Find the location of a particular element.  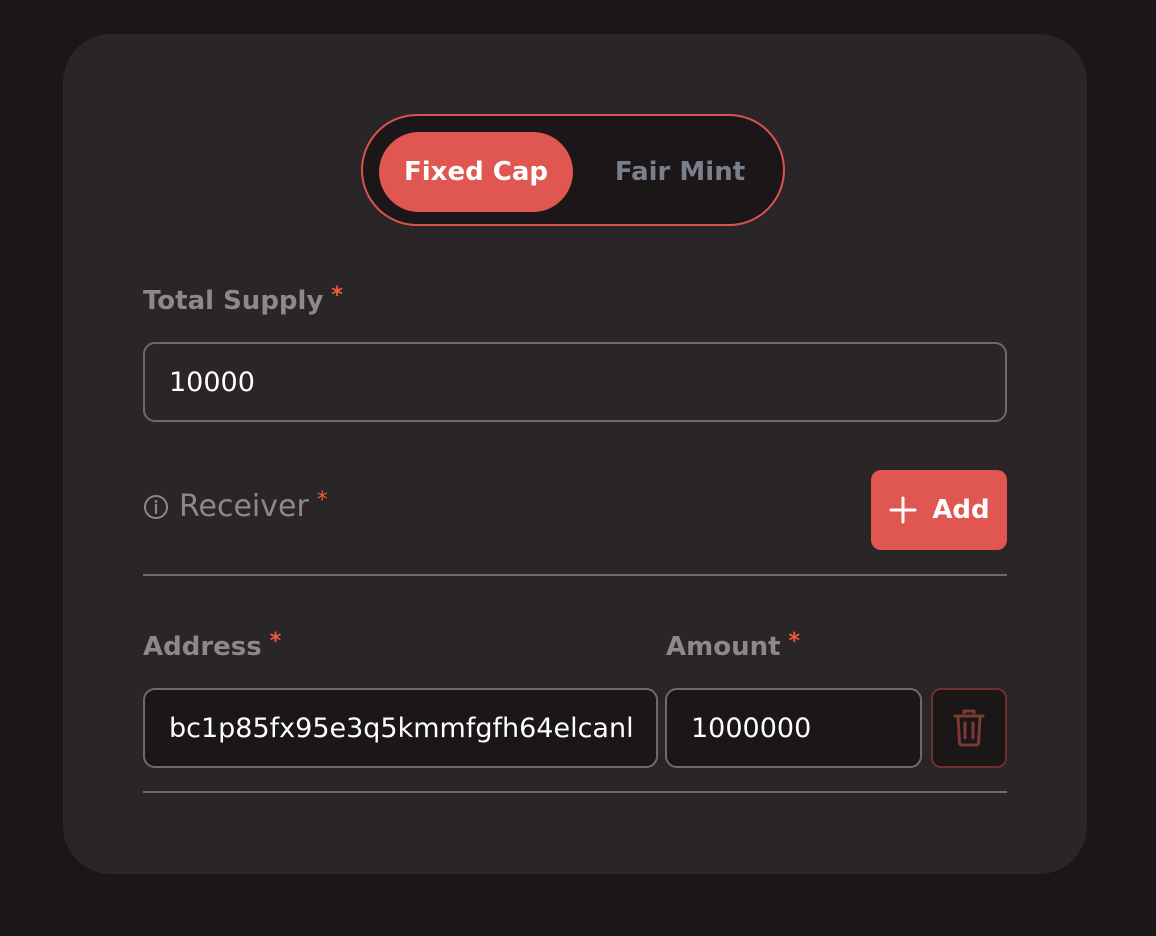

receiver-label-text: Receiver is located at coordinates (244, 506).